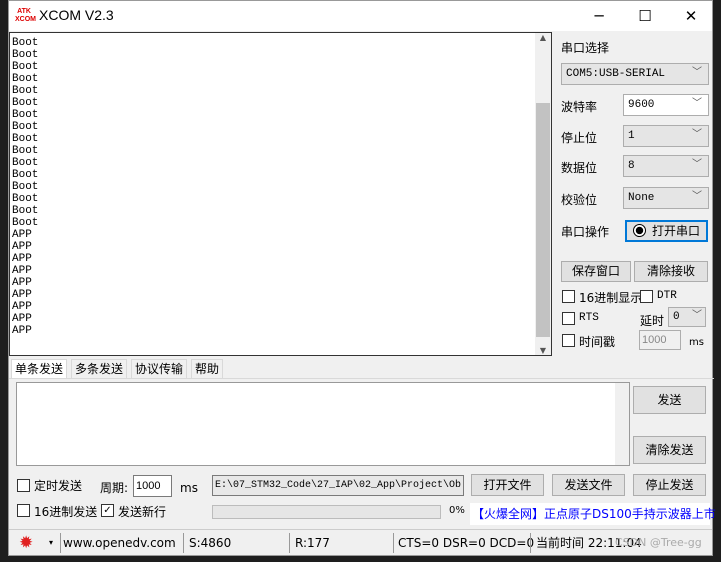  Describe the element at coordinates (579, 168) in the screenshot. I see `data-bits-label: 数据位` at that location.